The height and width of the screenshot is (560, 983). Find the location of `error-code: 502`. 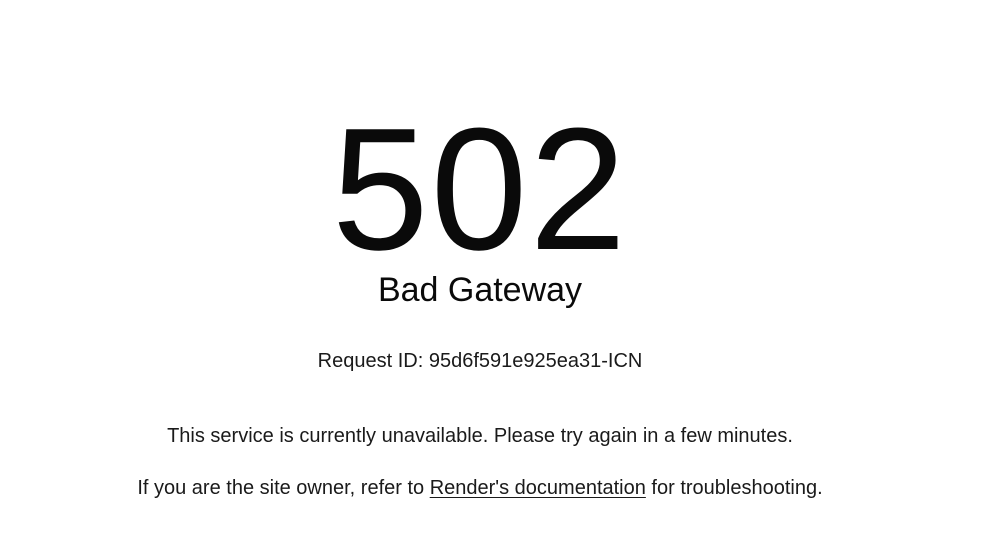

error-code: 502 is located at coordinates (480, 188).